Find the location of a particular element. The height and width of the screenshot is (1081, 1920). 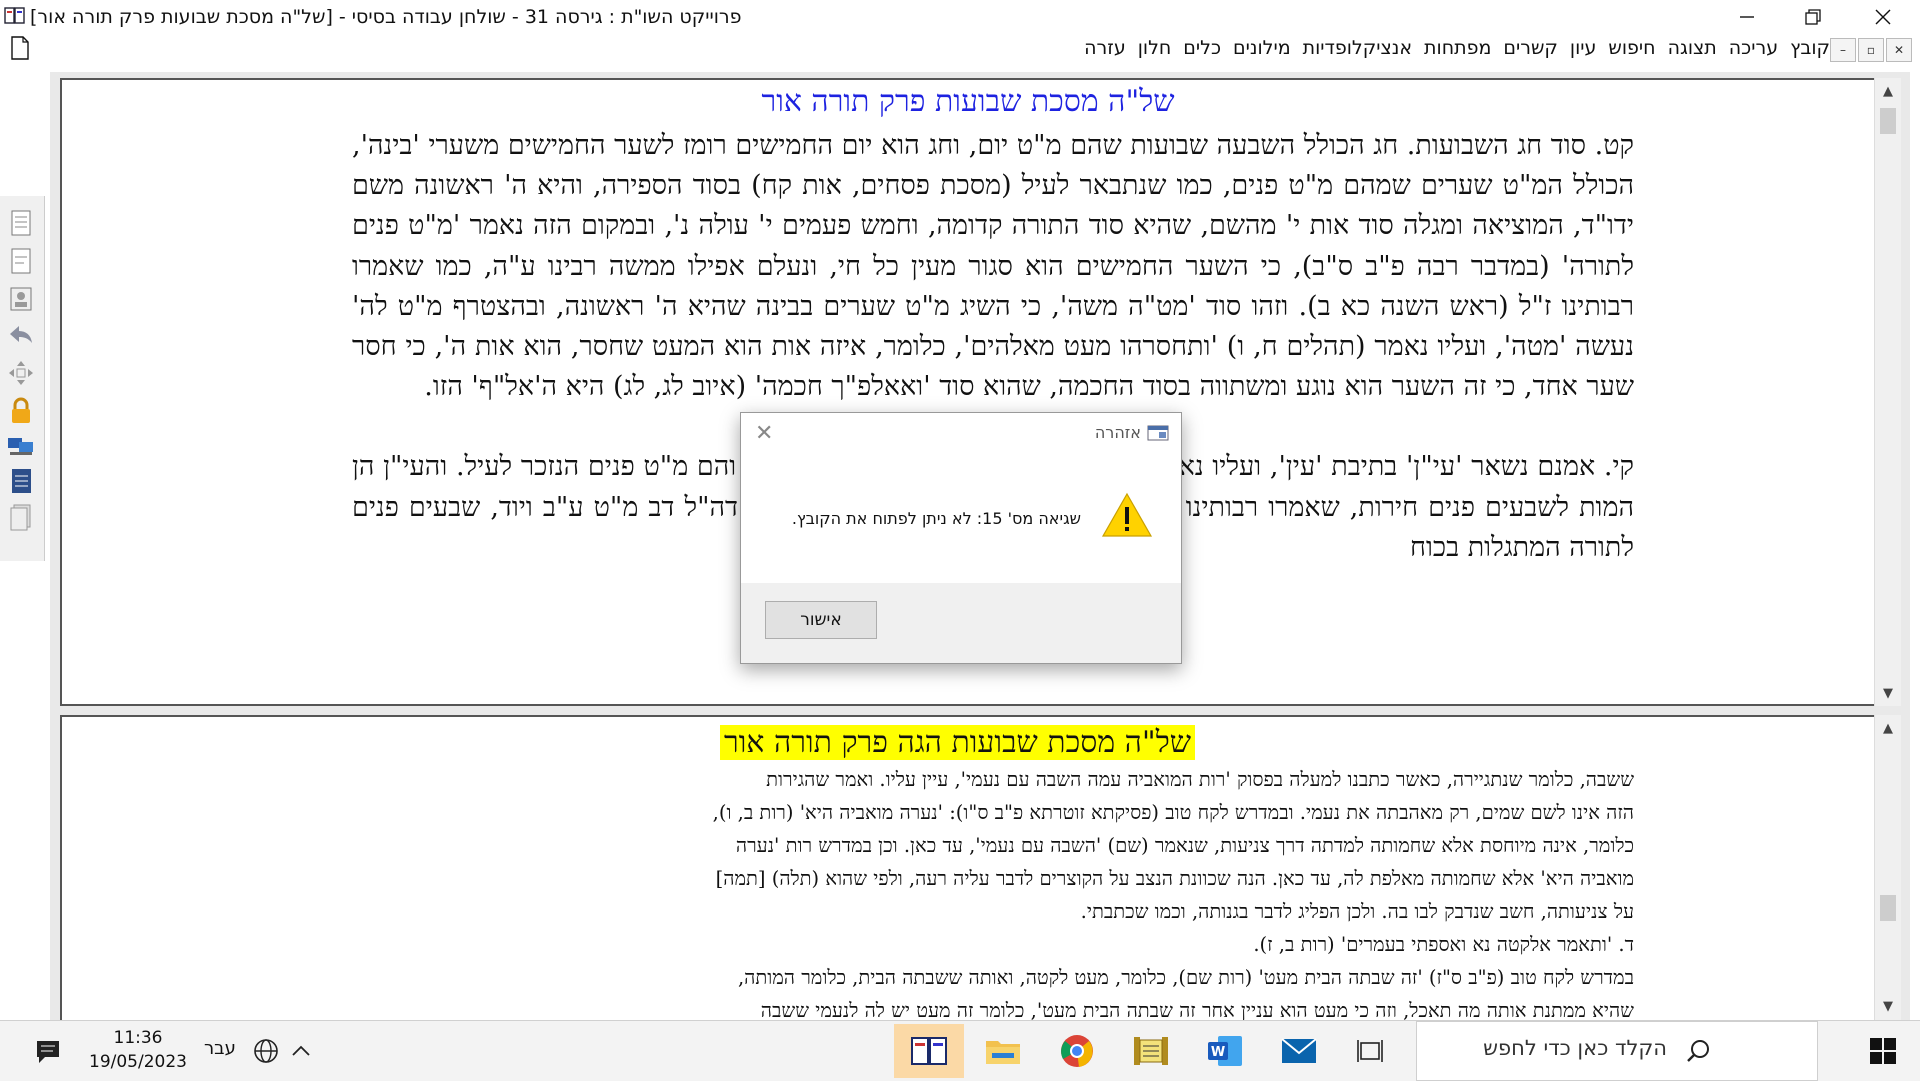

folder-icon is located at coordinates (1003, 1052).